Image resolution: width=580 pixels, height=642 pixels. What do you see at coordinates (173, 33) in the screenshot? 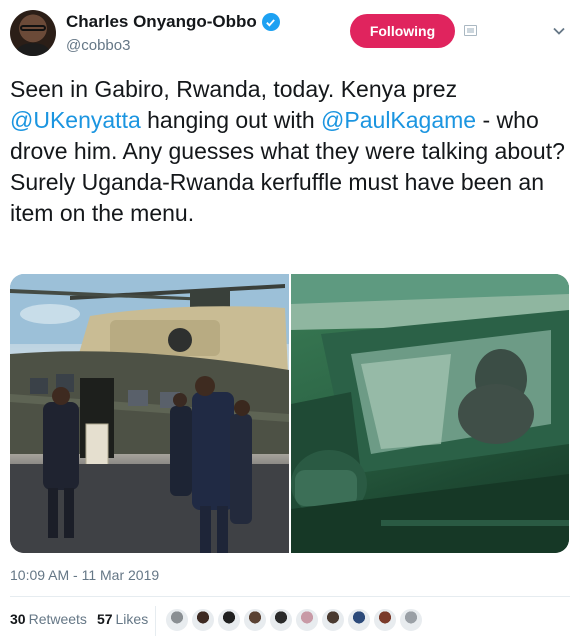
I see `author-block: Charles Onyango-Obbo @cobbo3` at bounding box center [173, 33].